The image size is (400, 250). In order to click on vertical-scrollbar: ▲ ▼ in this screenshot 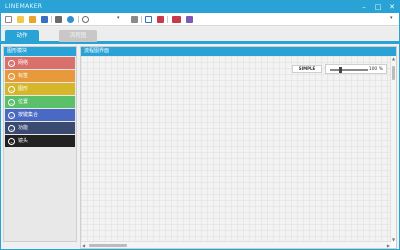, I will do `click(393, 149)`.